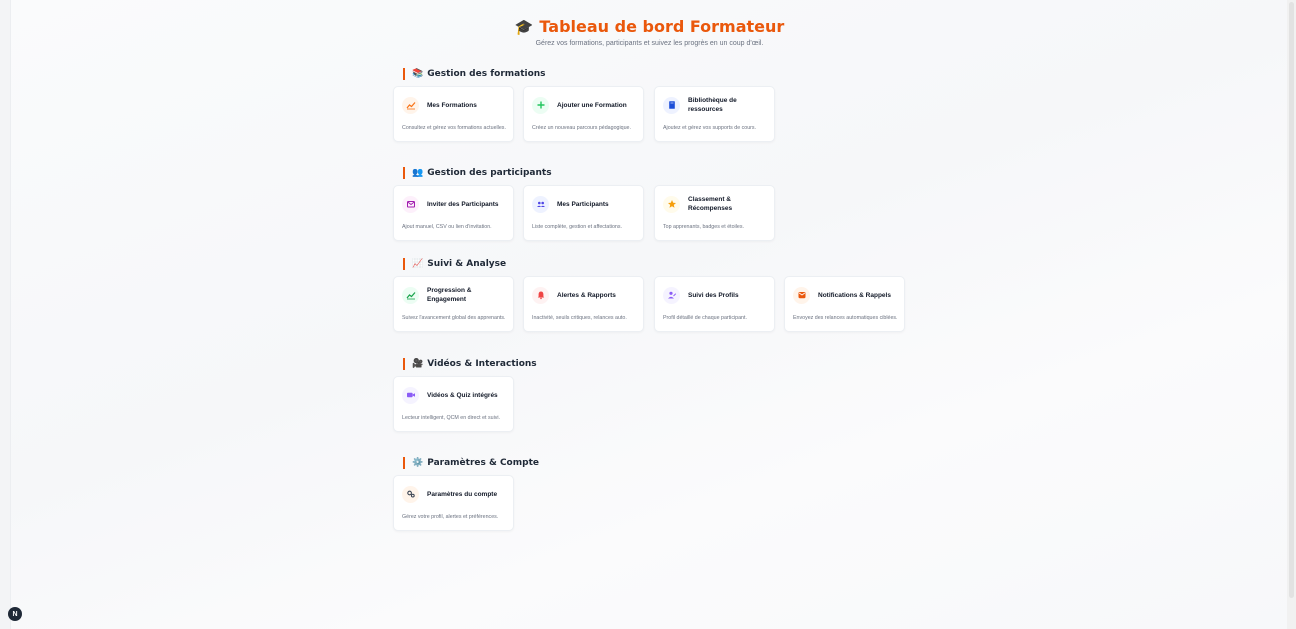 The width and height of the screenshot is (1296, 629). What do you see at coordinates (418, 173) in the screenshot?
I see `people-icon: 👥` at bounding box center [418, 173].